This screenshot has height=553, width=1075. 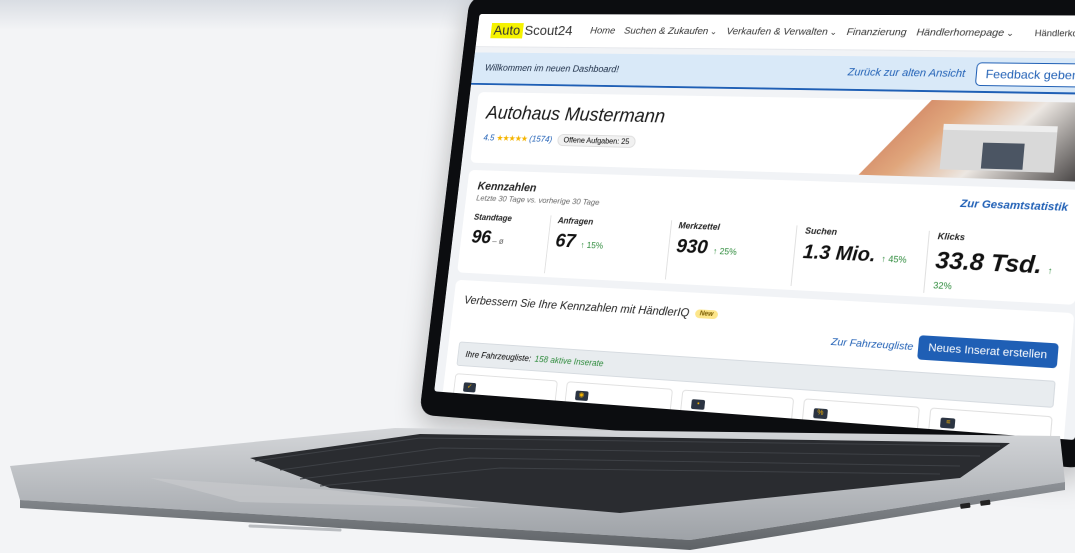 What do you see at coordinates (1003, 156) in the screenshot?
I see `building-window-shape` at bounding box center [1003, 156].